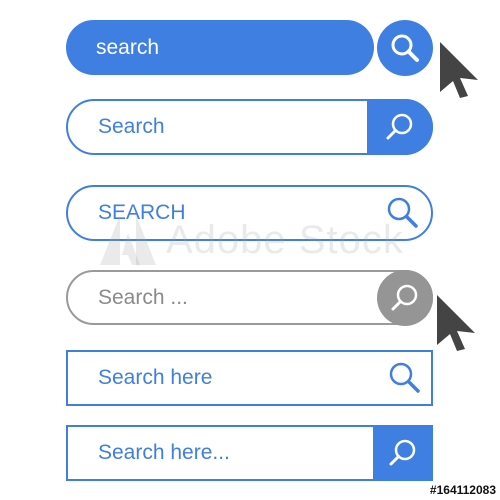 This screenshot has height=500, width=500. What do you see at coordinates (142, 213) in the screenshot?
I see `search-bar-3-text: SEARCH` at bounding box center [142, 213].